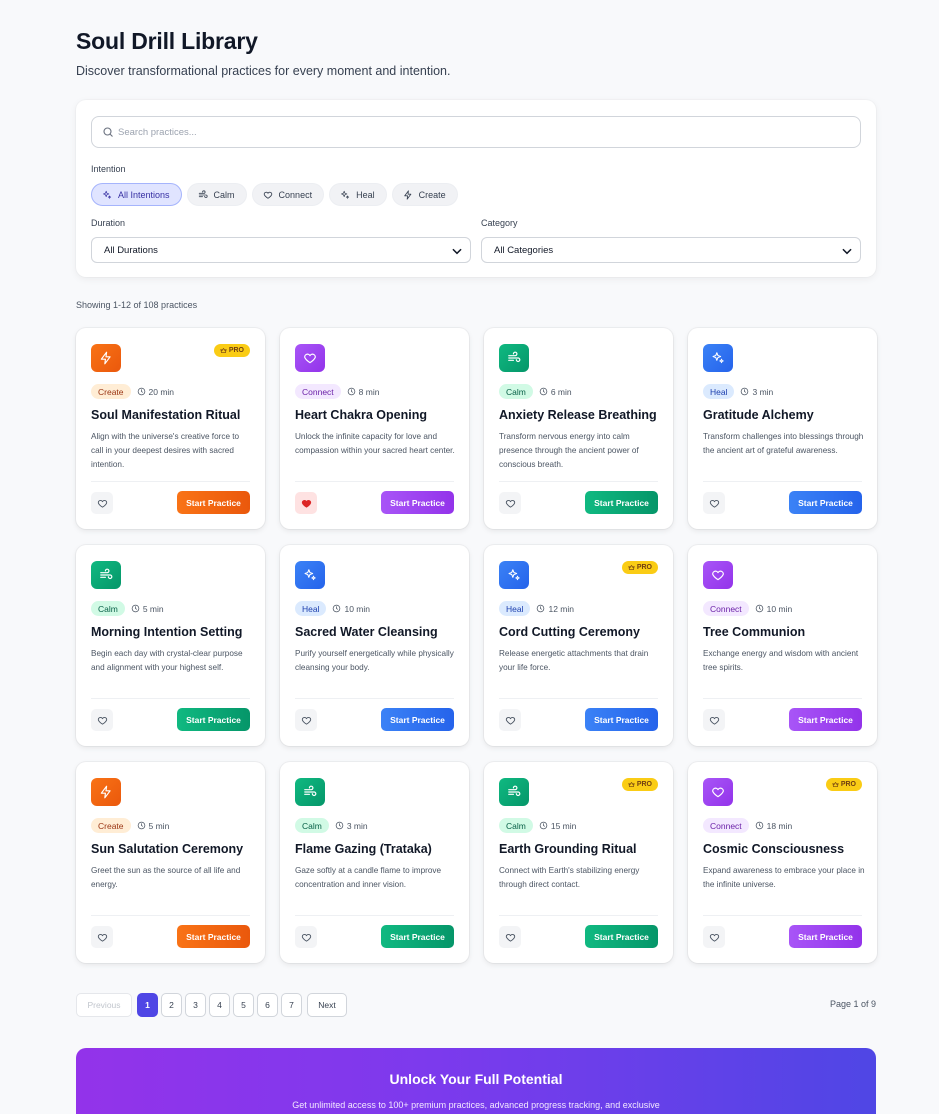 Image resolution: width=939 pixels, height=1114 pixels. I want to click on crown-icon, so click(223, 350).